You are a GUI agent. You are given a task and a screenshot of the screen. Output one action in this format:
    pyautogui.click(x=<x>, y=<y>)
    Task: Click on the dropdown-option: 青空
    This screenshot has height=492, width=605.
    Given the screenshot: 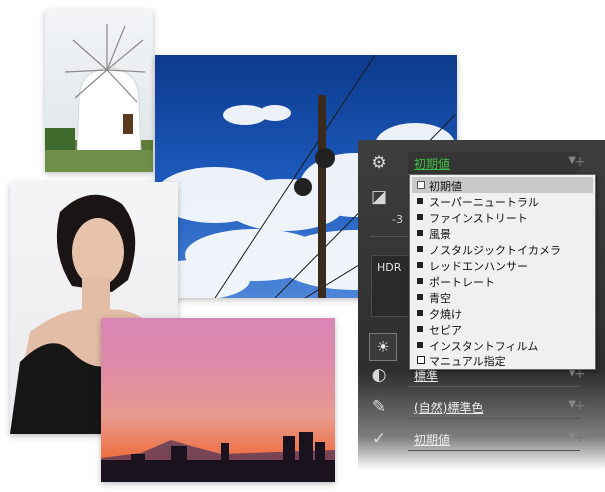 What is the action you would take?
    pyautogui.click(x=502, y=297)
    